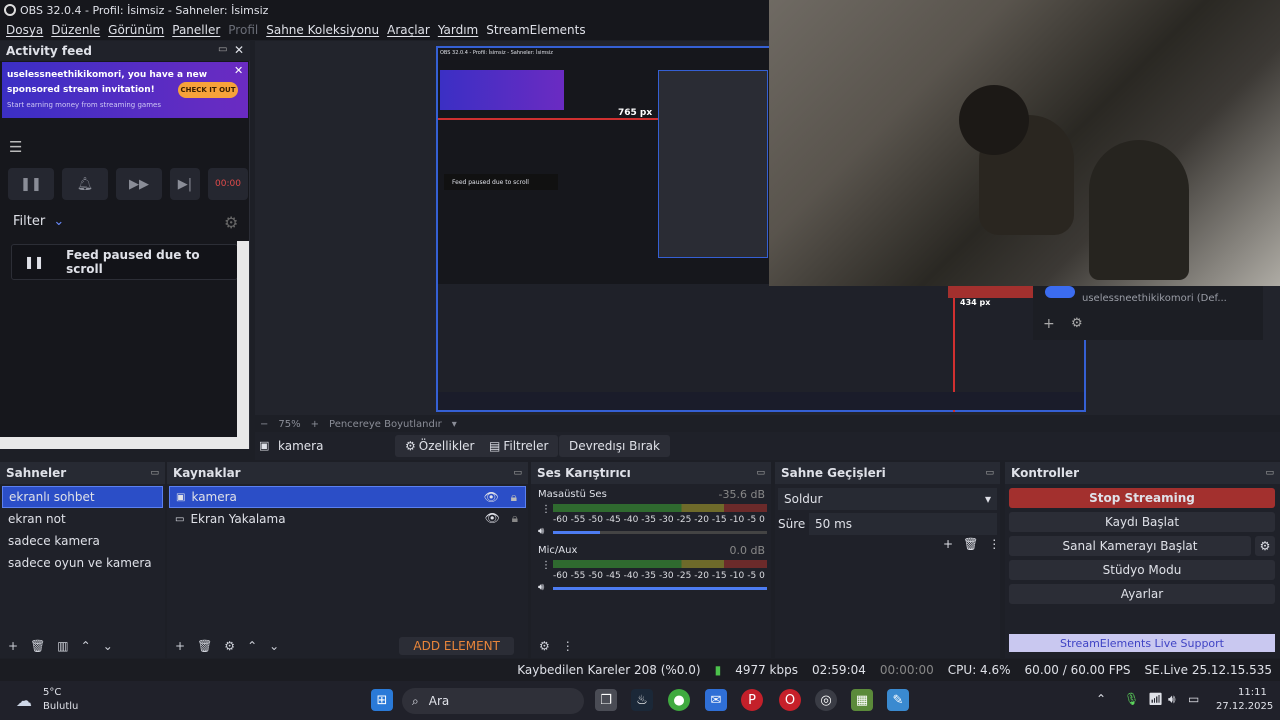 The width and height of the screenshot is (1280, 720). What do you see at coordinates (1101, 699) in the screenshot?
I see `chevron-up-icon: ⌃` at bounding box center [1101, 699].